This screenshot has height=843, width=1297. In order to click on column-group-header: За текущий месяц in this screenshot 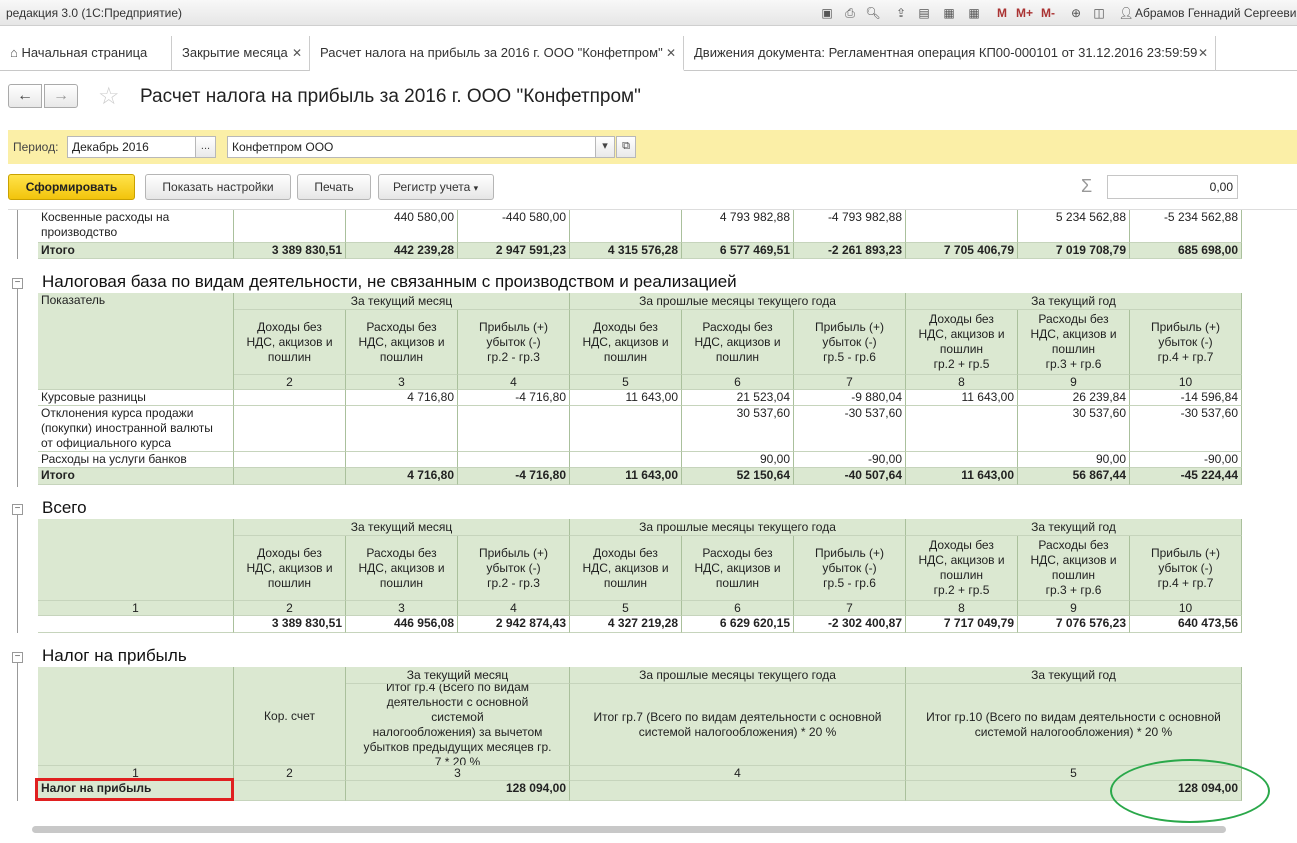, I will do `click(458, 675)`.